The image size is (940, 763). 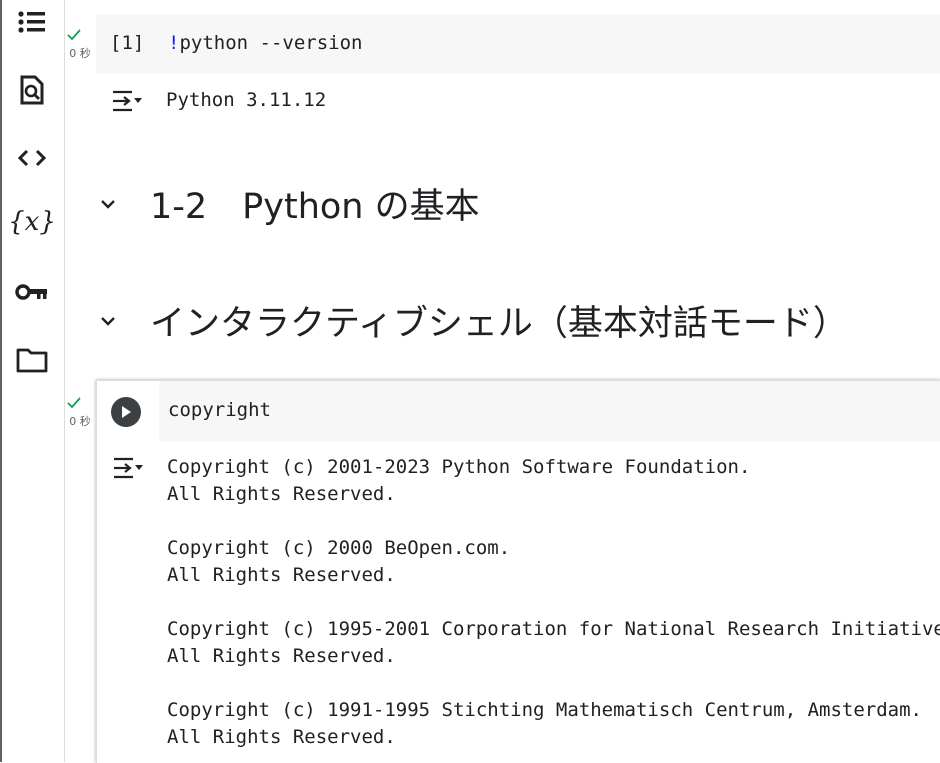 I want to click on cell2-code-input: copyright, so click(x=549, y=411).